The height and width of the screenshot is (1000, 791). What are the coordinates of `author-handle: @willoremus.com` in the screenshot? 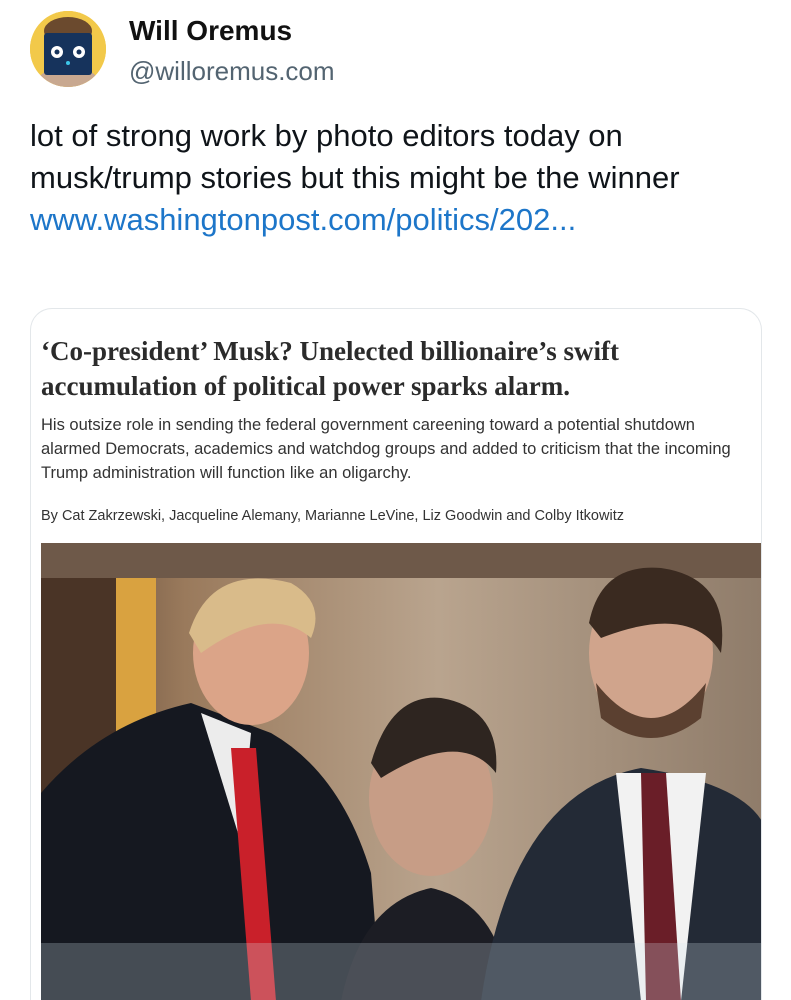 It's located at (232, 71).